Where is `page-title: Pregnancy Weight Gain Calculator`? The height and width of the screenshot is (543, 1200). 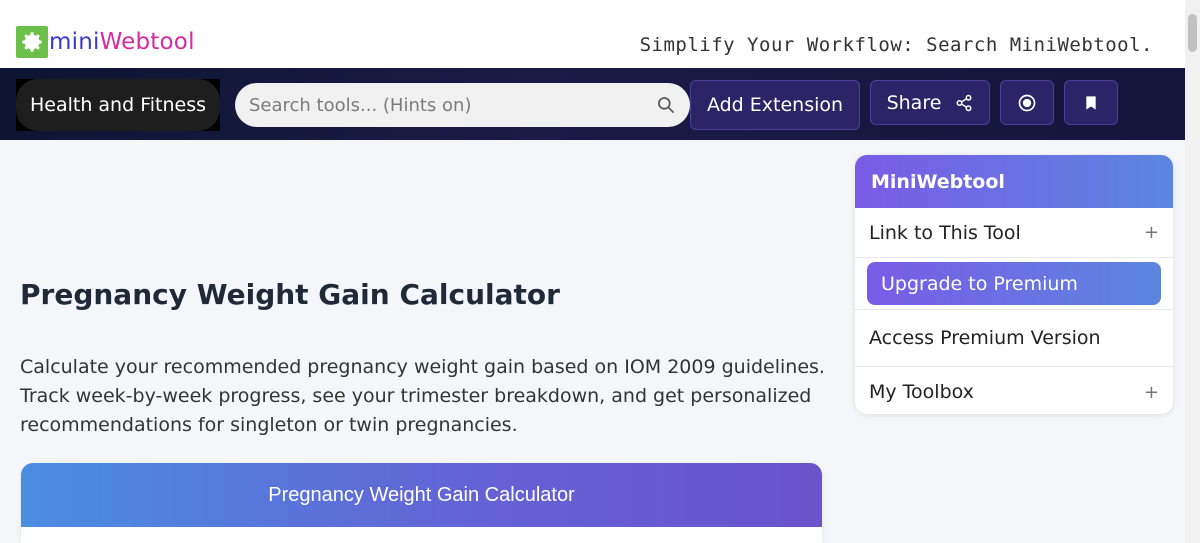 page-title: Pregnancy Weight Gain Calculator is located at coordinates (290, 294).